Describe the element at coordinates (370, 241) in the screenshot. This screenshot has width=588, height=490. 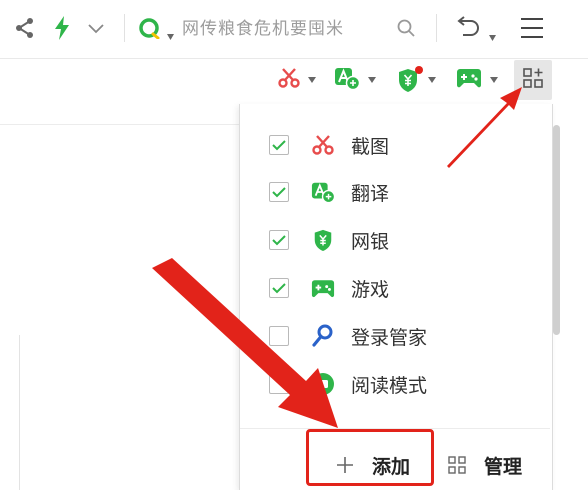
I see `list-item-label: 网银` at that location.